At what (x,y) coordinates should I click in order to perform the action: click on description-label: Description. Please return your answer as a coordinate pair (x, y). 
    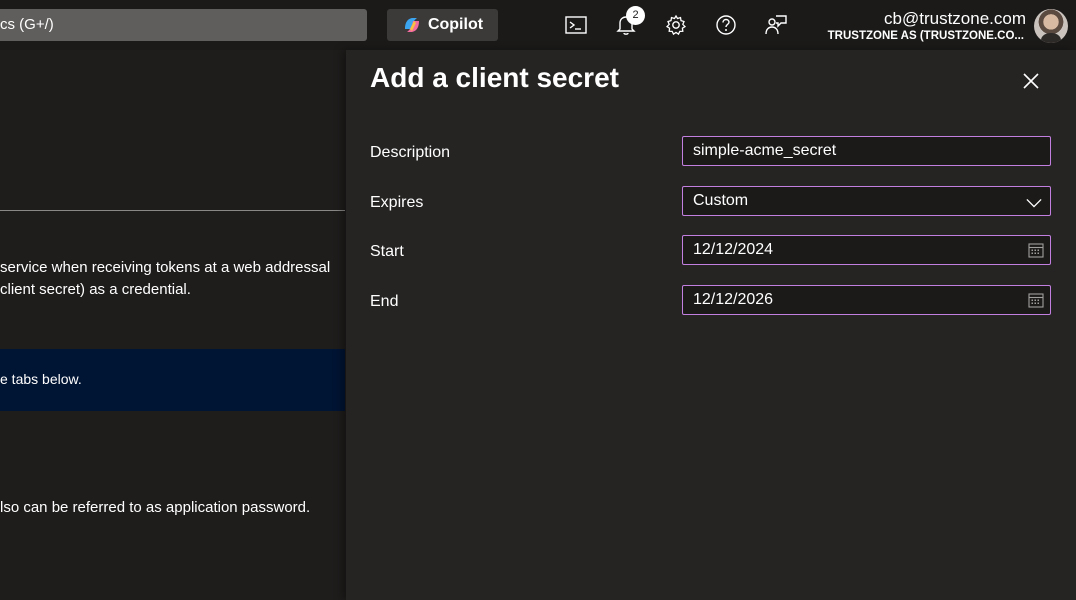
    Looking at the image, I should click on (410, 152).